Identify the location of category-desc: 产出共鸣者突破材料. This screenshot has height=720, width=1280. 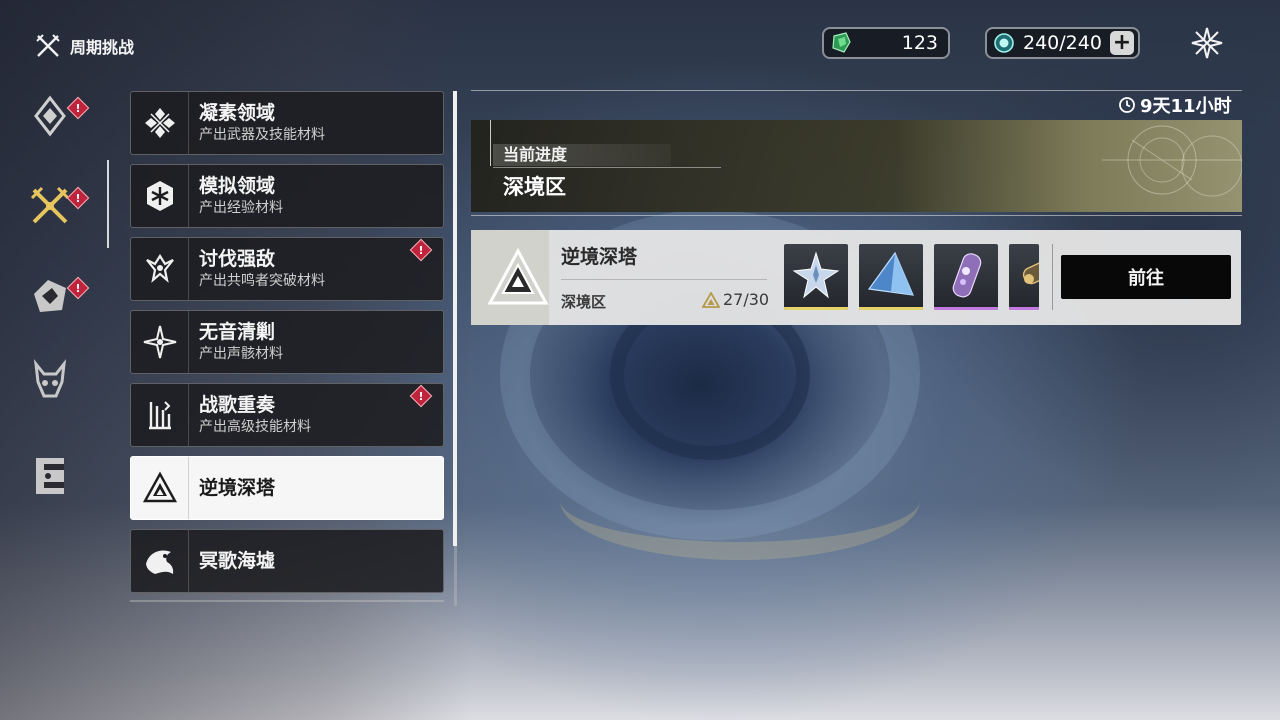
(262, 281).